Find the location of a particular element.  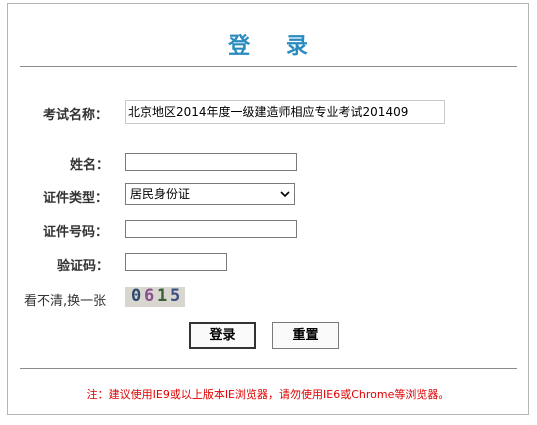

browser-note: 注：建议使用IE9或以上版本IE浏览器，请勿使用IE6或Chrome等浏览器。 is located at coordinates (268, 394).